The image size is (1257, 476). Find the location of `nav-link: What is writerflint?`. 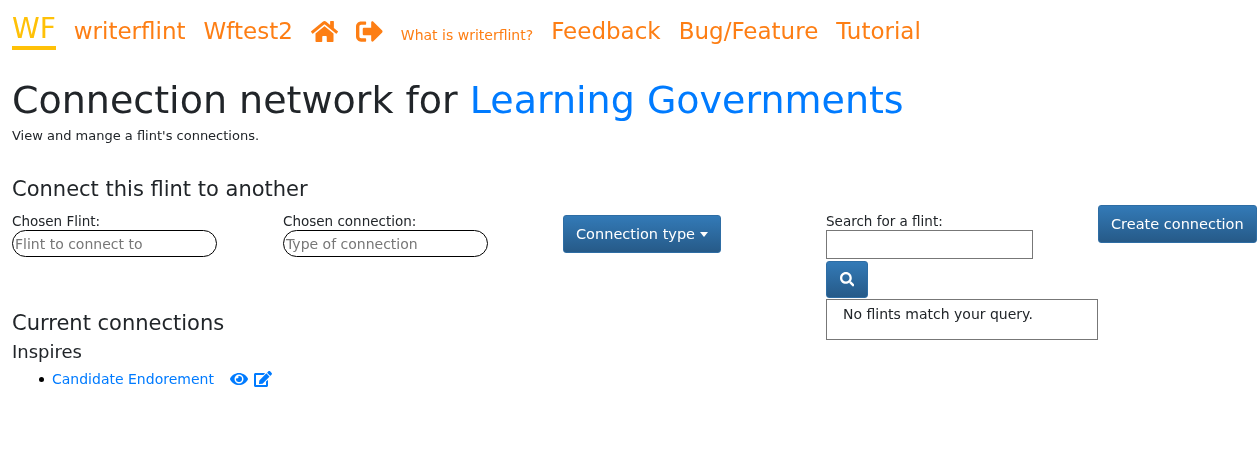

nav-link: What is writerflint? is located at coordinates (467, 35).